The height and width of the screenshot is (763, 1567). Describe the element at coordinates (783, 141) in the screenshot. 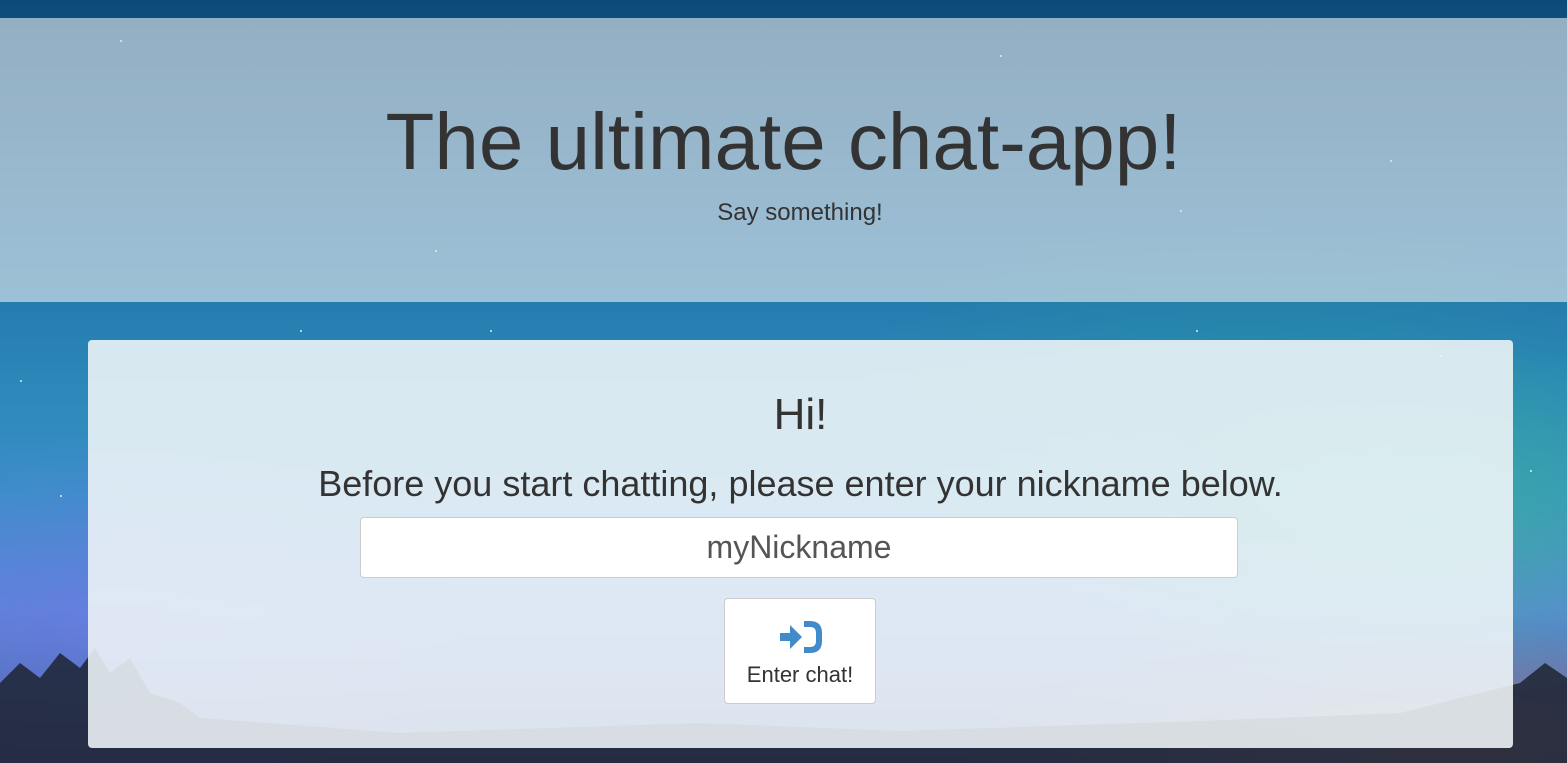

I see `page-title: The ultimate chat-app!` at that location.